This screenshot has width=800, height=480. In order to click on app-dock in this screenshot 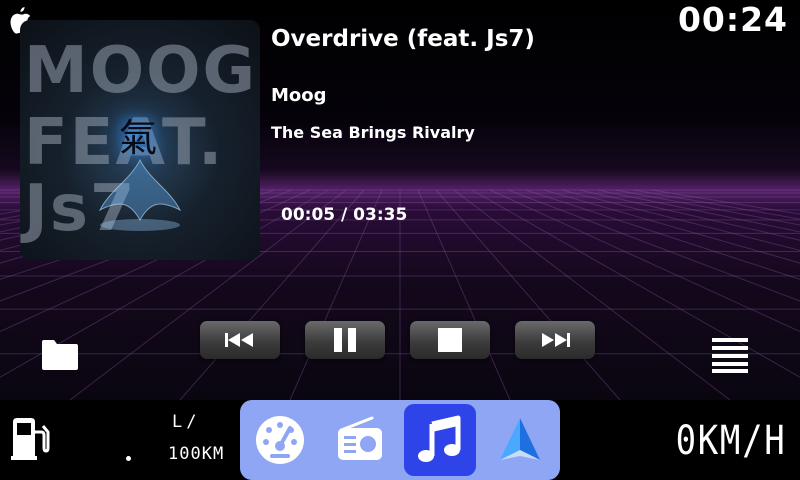, I will do `click(400, 440)`.